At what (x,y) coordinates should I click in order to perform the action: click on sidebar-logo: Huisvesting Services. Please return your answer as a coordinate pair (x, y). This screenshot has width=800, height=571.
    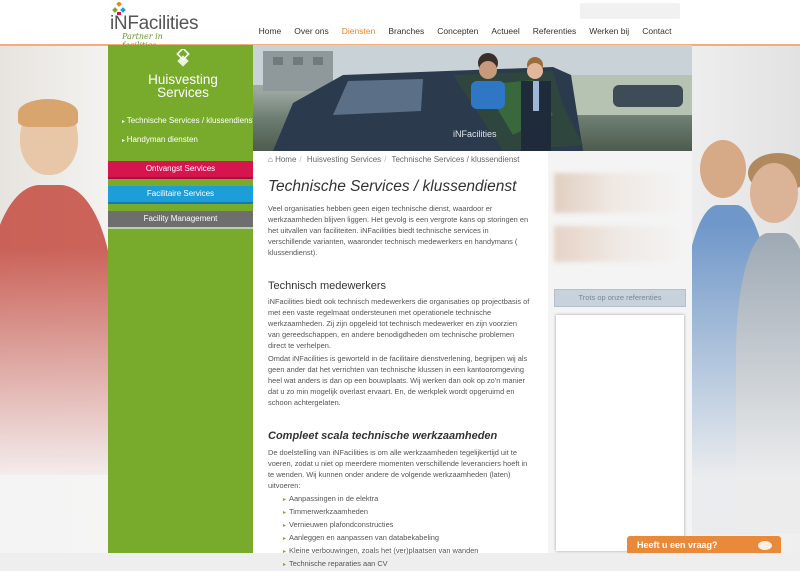
    Looking at the image, I should click on (183, 78).